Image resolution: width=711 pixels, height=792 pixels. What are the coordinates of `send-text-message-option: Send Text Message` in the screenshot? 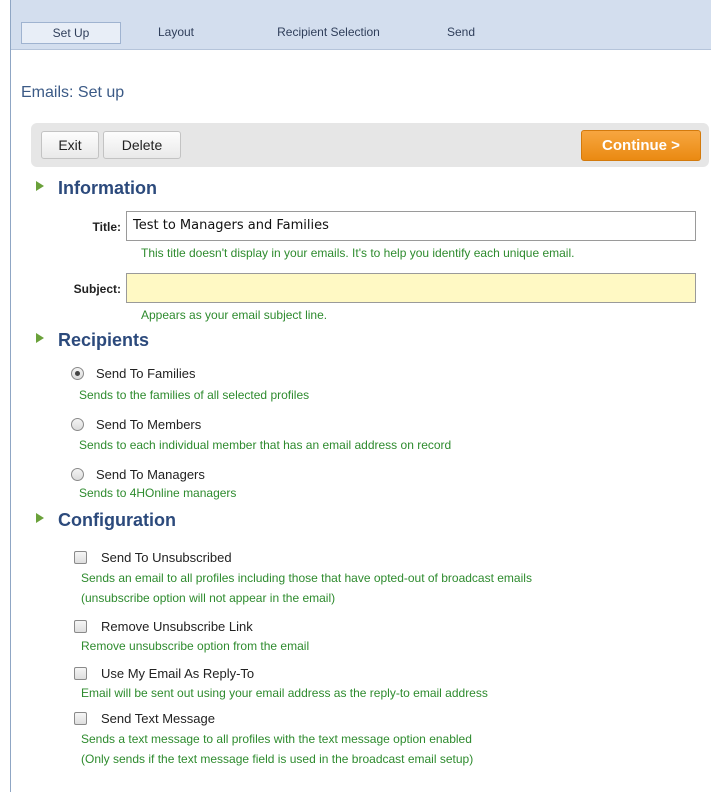 It's located at (144, 718).